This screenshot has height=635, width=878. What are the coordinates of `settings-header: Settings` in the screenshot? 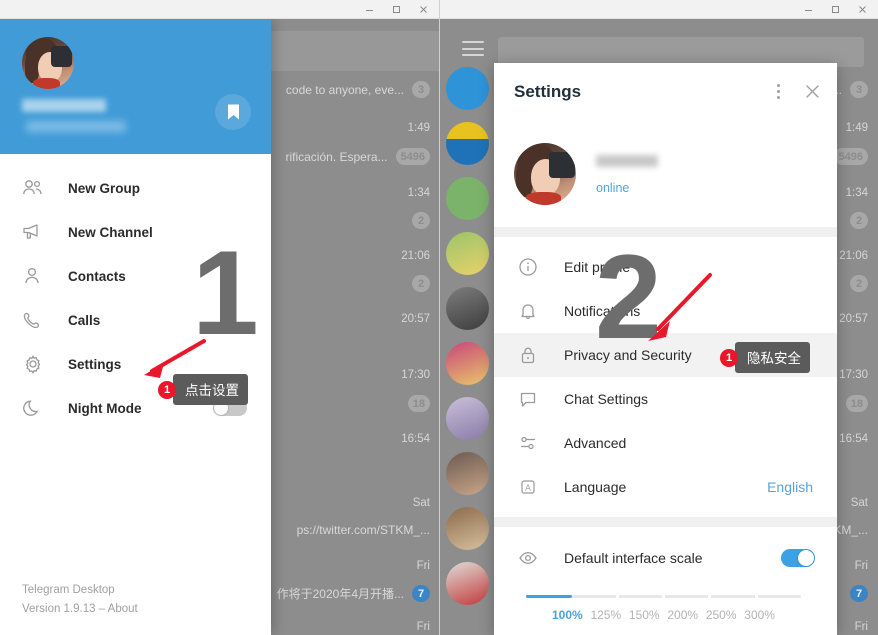 It's located at (665, 91).